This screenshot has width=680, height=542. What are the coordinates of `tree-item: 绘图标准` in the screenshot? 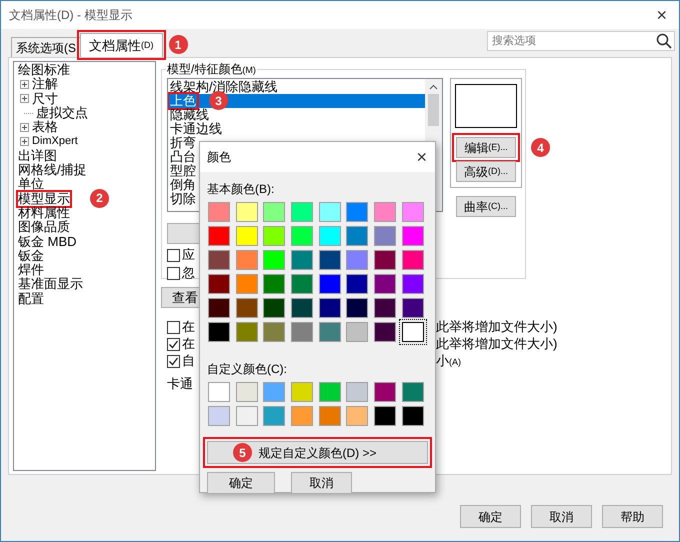 It's located at (44, 70).